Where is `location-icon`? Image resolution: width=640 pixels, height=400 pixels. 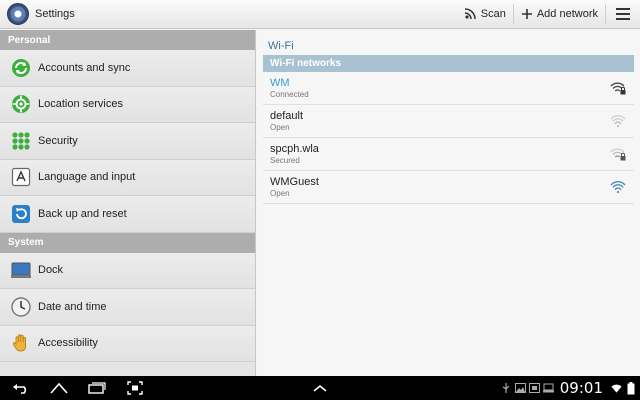 location-icon is located at coordinates (21, 104).